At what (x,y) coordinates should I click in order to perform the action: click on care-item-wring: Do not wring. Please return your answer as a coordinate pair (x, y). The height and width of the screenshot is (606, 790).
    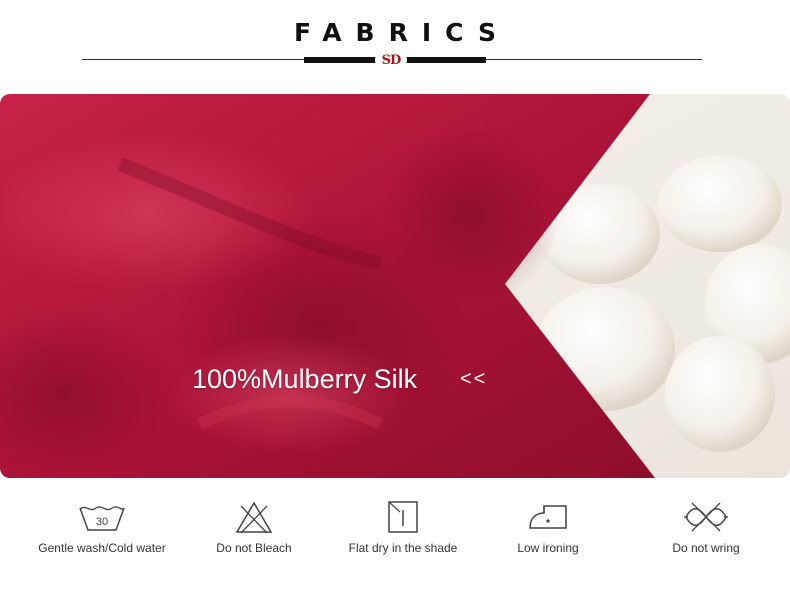
    Looking at the image, I should click on (706, 527).